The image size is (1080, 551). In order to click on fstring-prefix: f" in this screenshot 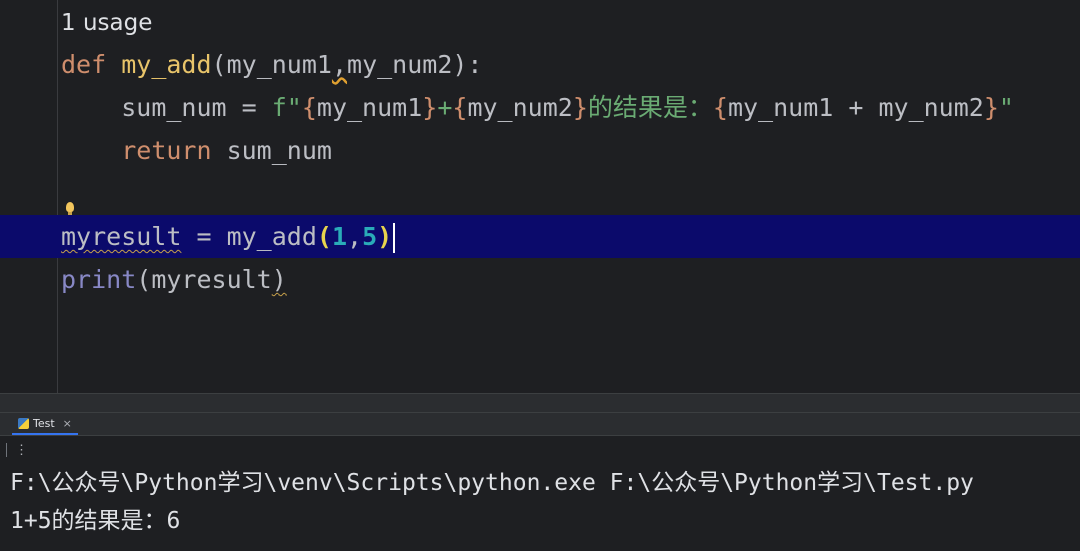, I will do `click(286, 107)`.